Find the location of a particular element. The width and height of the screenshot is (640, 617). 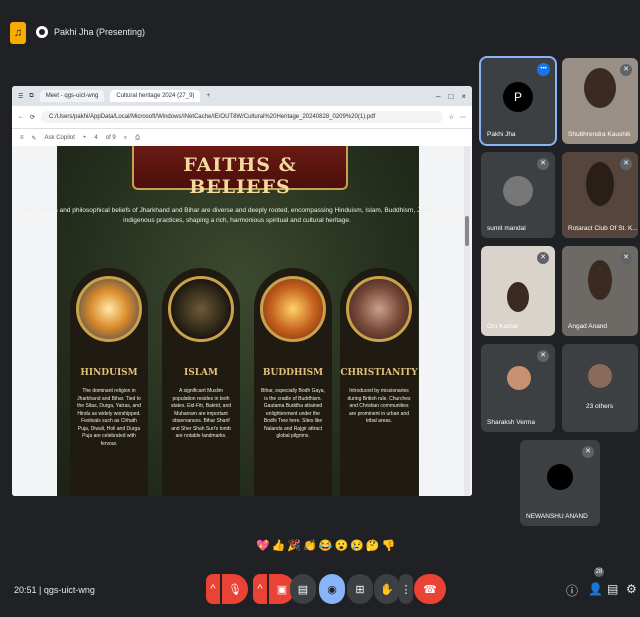

presenting-chip: Pakhi Jha (Presenting) is located at coordinates (90, 32).